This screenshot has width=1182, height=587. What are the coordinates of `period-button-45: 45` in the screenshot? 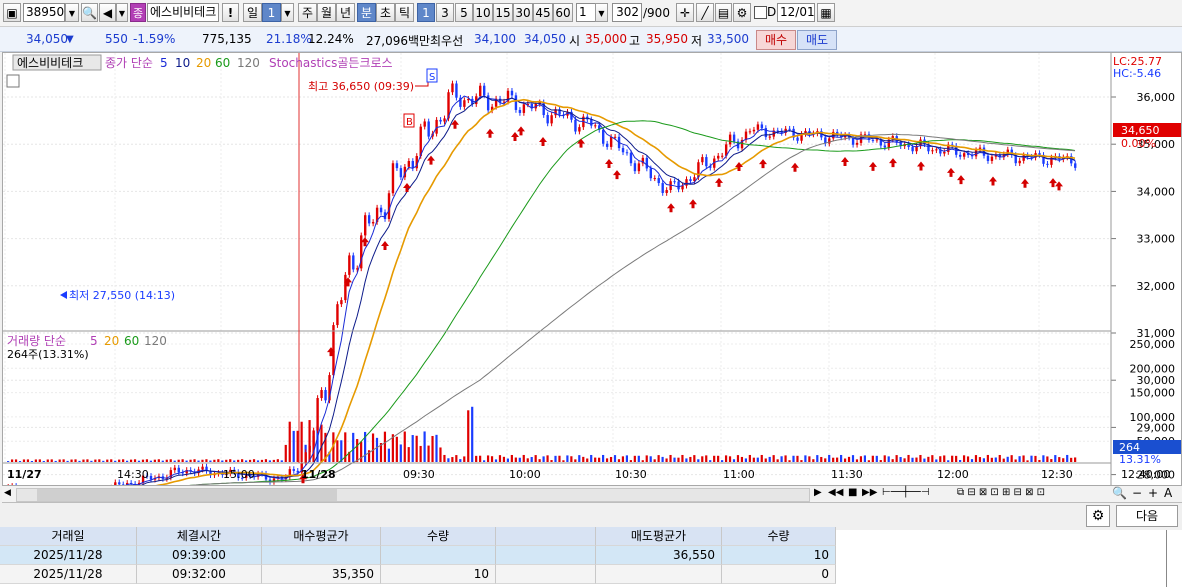 It's located at (543, 12).